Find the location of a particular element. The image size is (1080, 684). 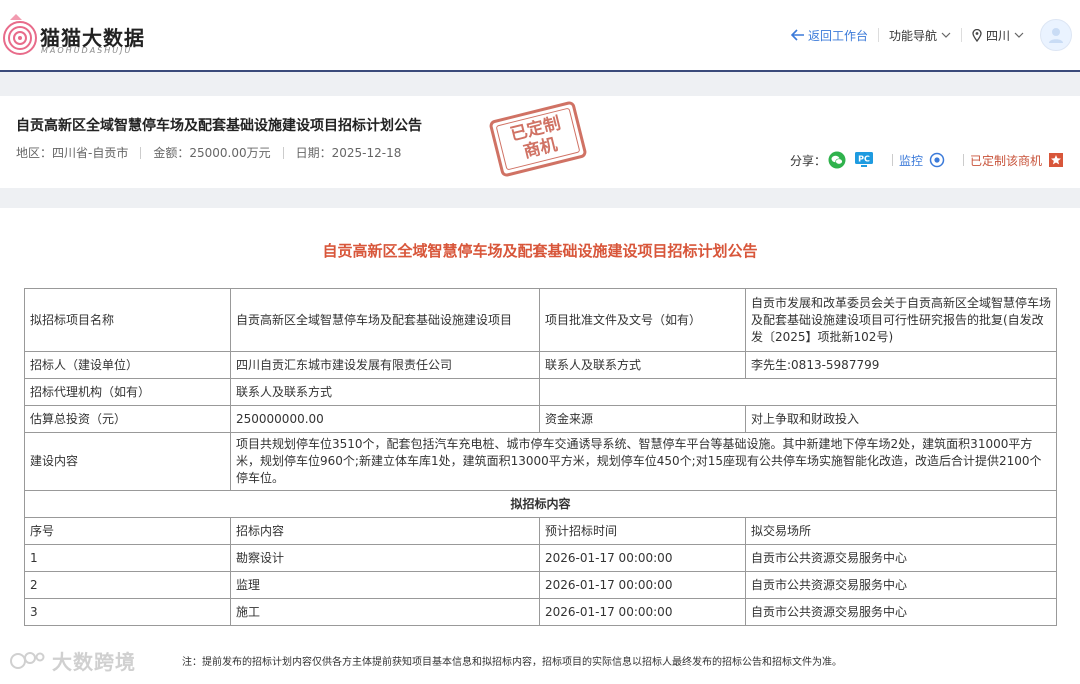

stamp-line-1: 已定制 is located at coordinates (535, 129).